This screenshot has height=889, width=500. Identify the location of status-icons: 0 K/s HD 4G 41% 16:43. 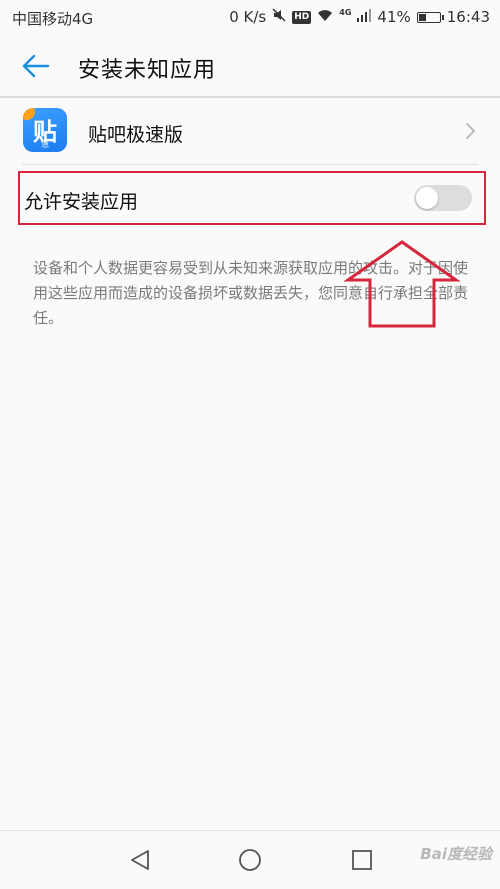
(359, 17).